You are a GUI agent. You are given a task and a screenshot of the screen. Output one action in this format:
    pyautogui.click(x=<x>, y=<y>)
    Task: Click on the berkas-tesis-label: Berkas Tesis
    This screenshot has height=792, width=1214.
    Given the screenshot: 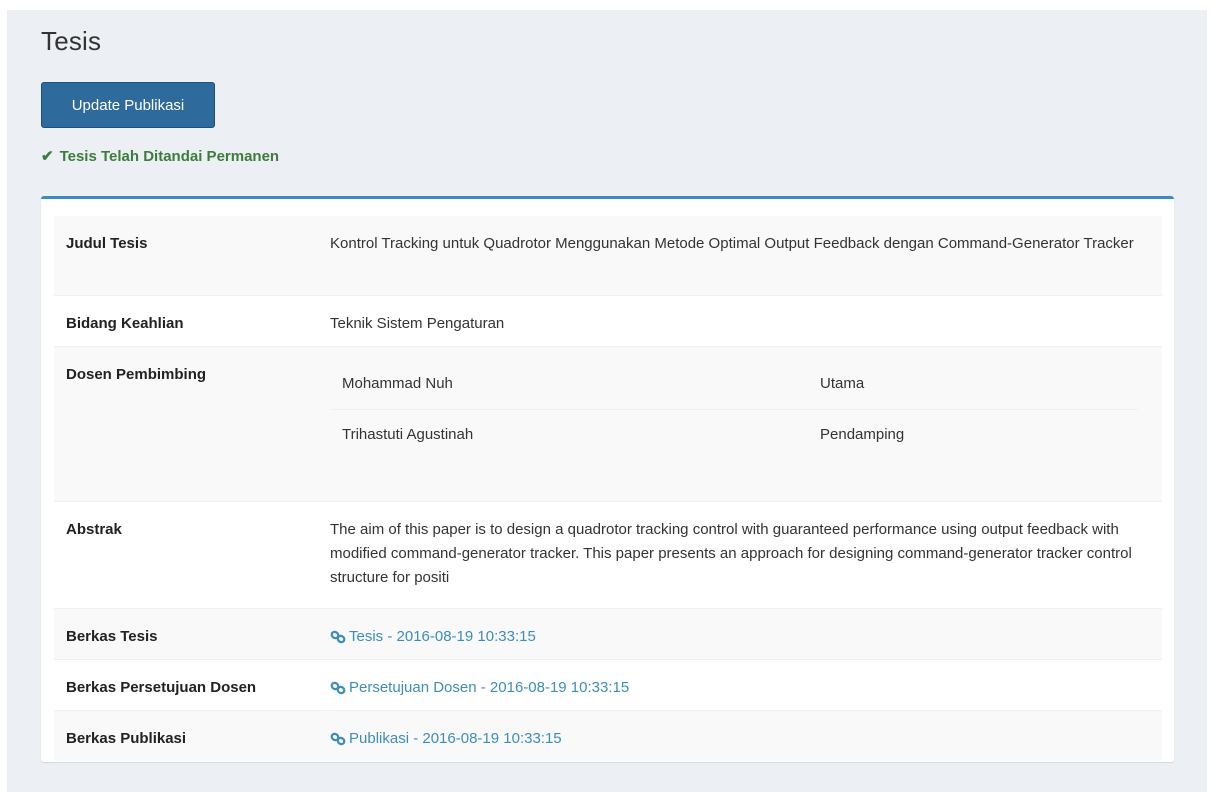 What is the action you would take?
    pyautogui.click(x=186, y=633)
    